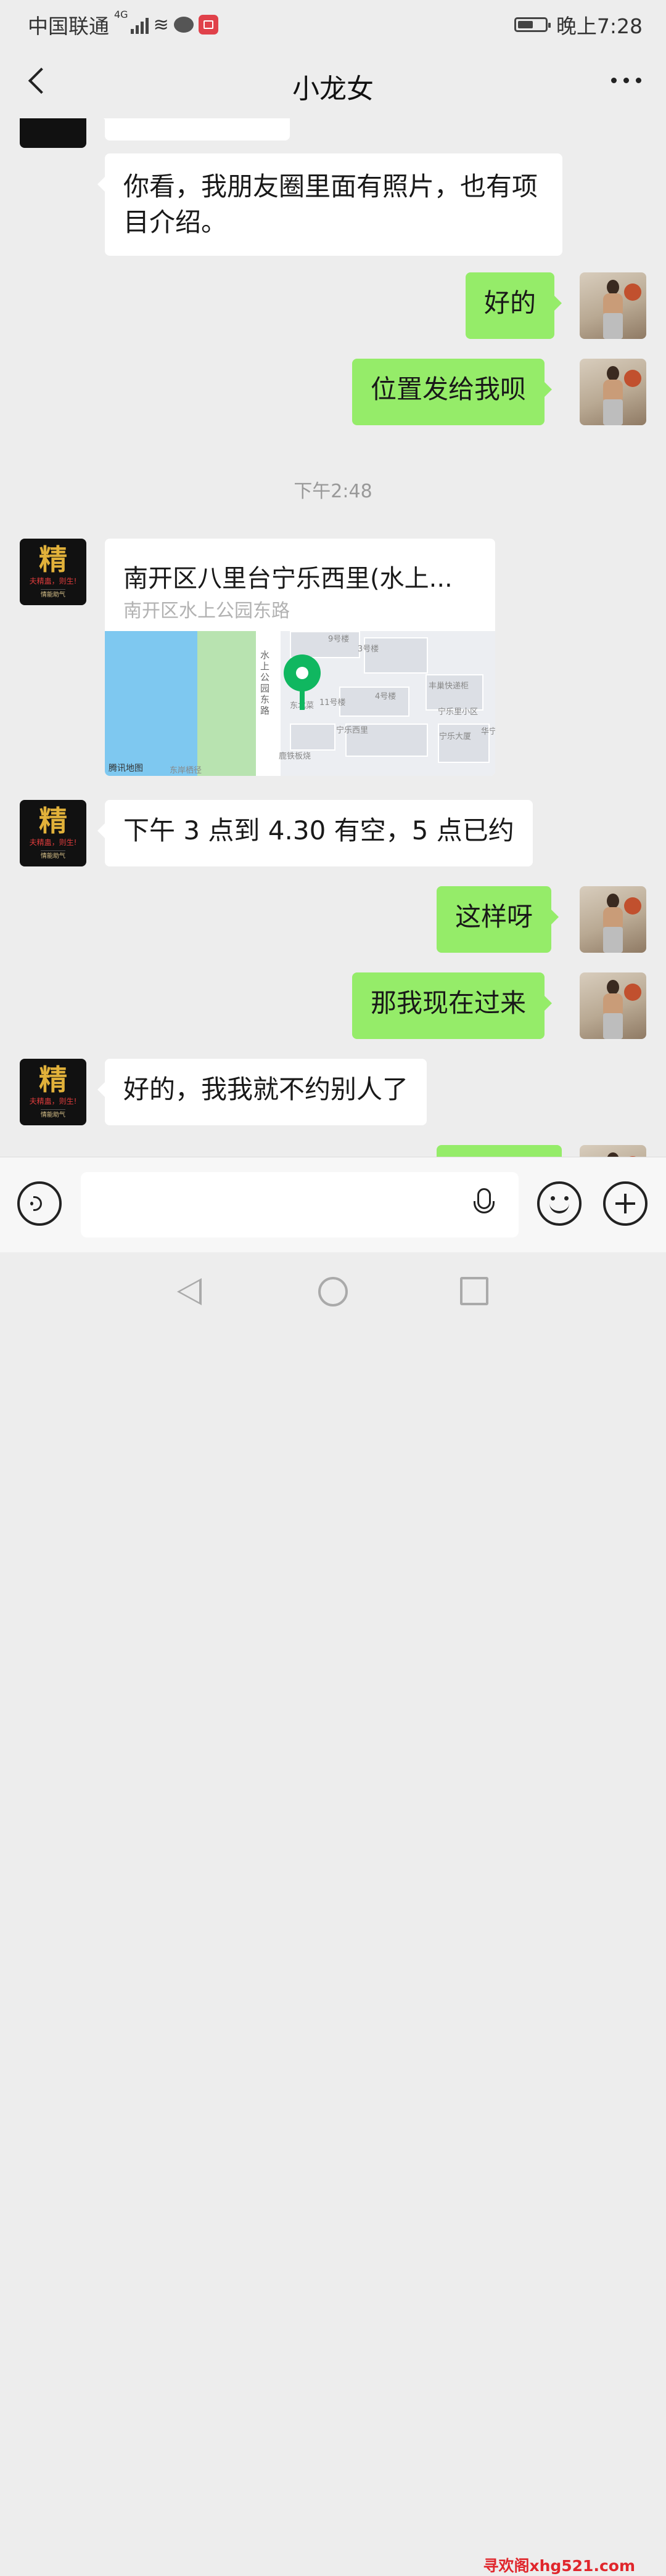  Describe the element at coordinates (126, 769) in the screenshot. I see `map-brand-label: 腾讯地图` at that location.